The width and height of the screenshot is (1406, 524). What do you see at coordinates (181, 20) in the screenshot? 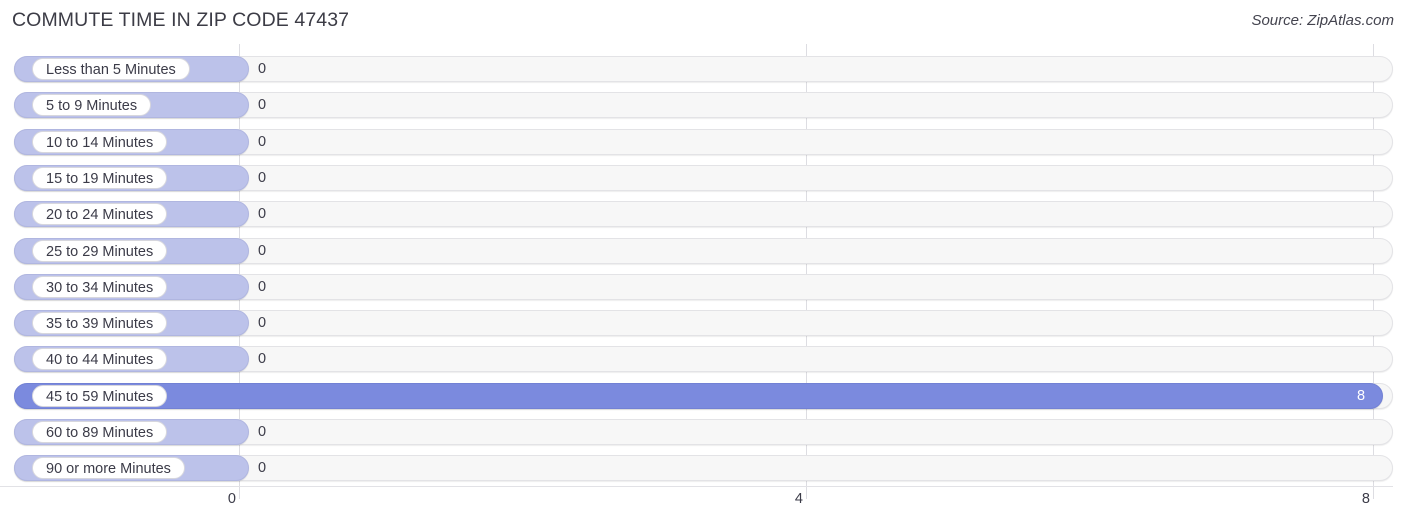
I see `page-title: COMMUTE TIME IN ZIP CODE 47437` at bounding box center [181, 20].